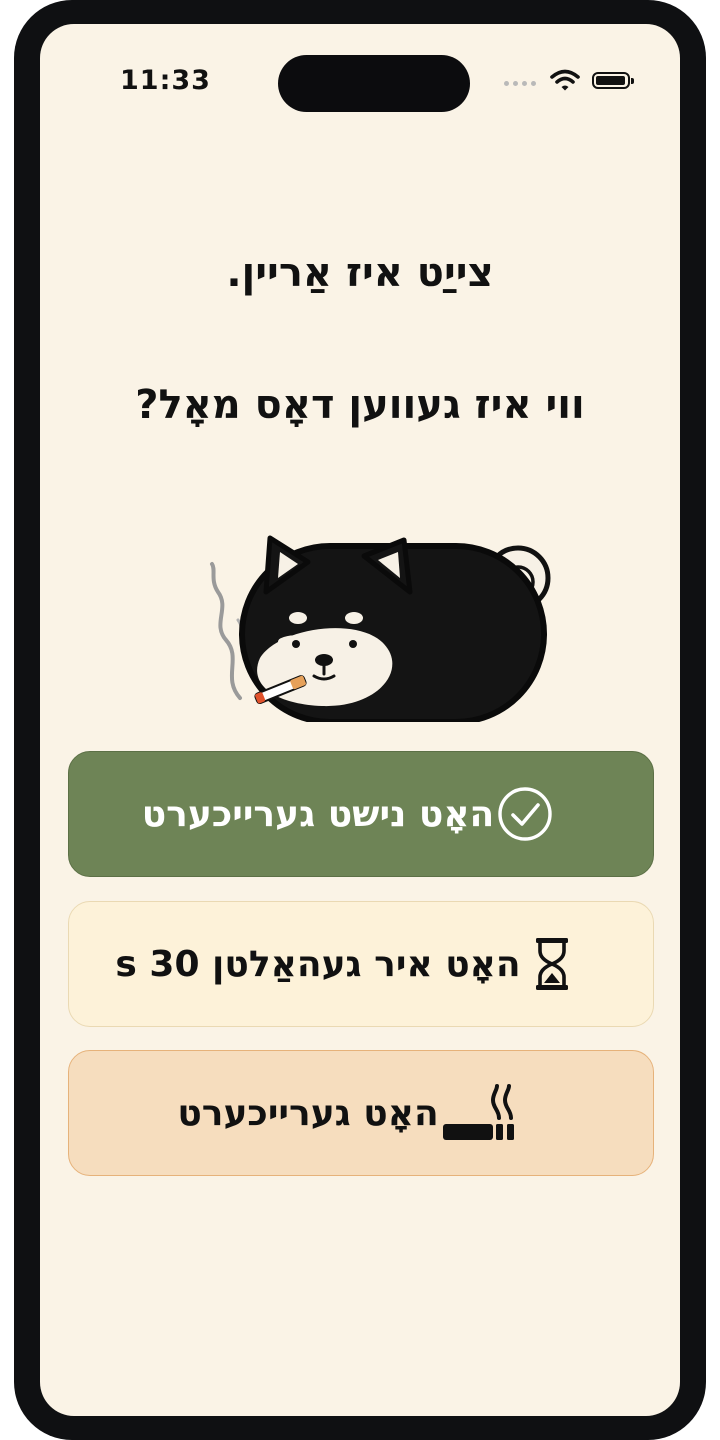 The height and width of the screenshot is (1440, 720). I want to click on option-did-not-smoke-button: האָט נישט גערייכערט, so click(361, 814).